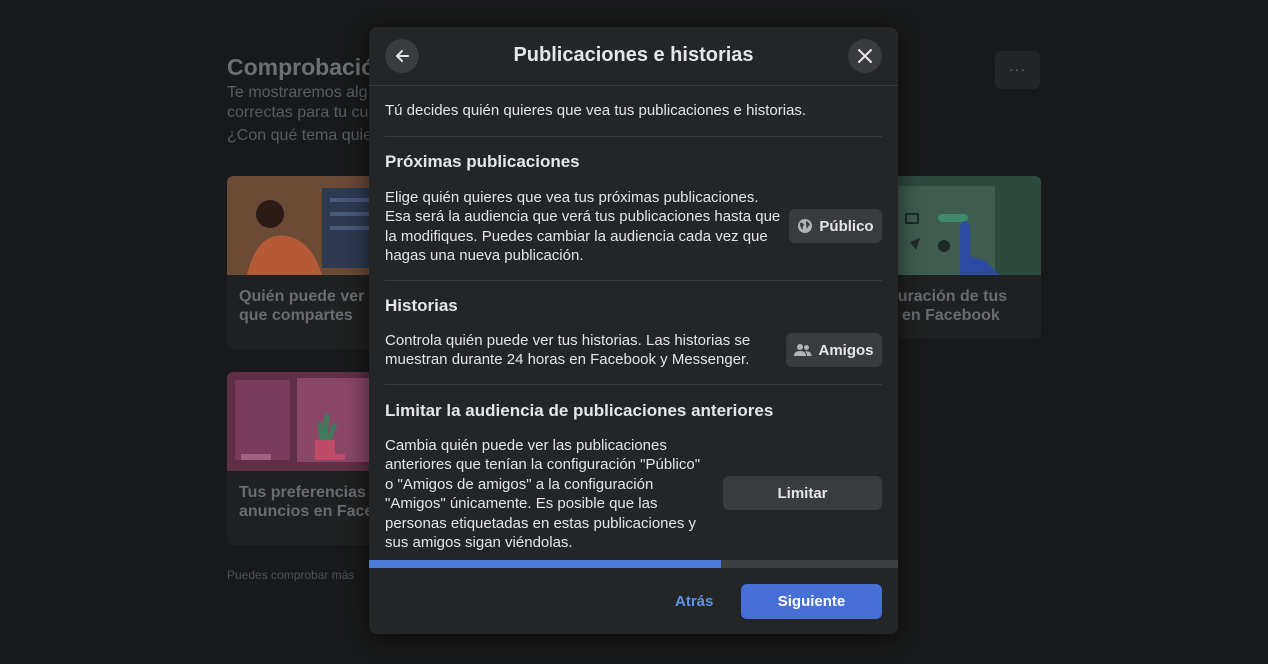 The width and height of the screenshot is (1268, 664). I want to click on page-subtitle-line: Te mostraremos alg, so click(297, 92).